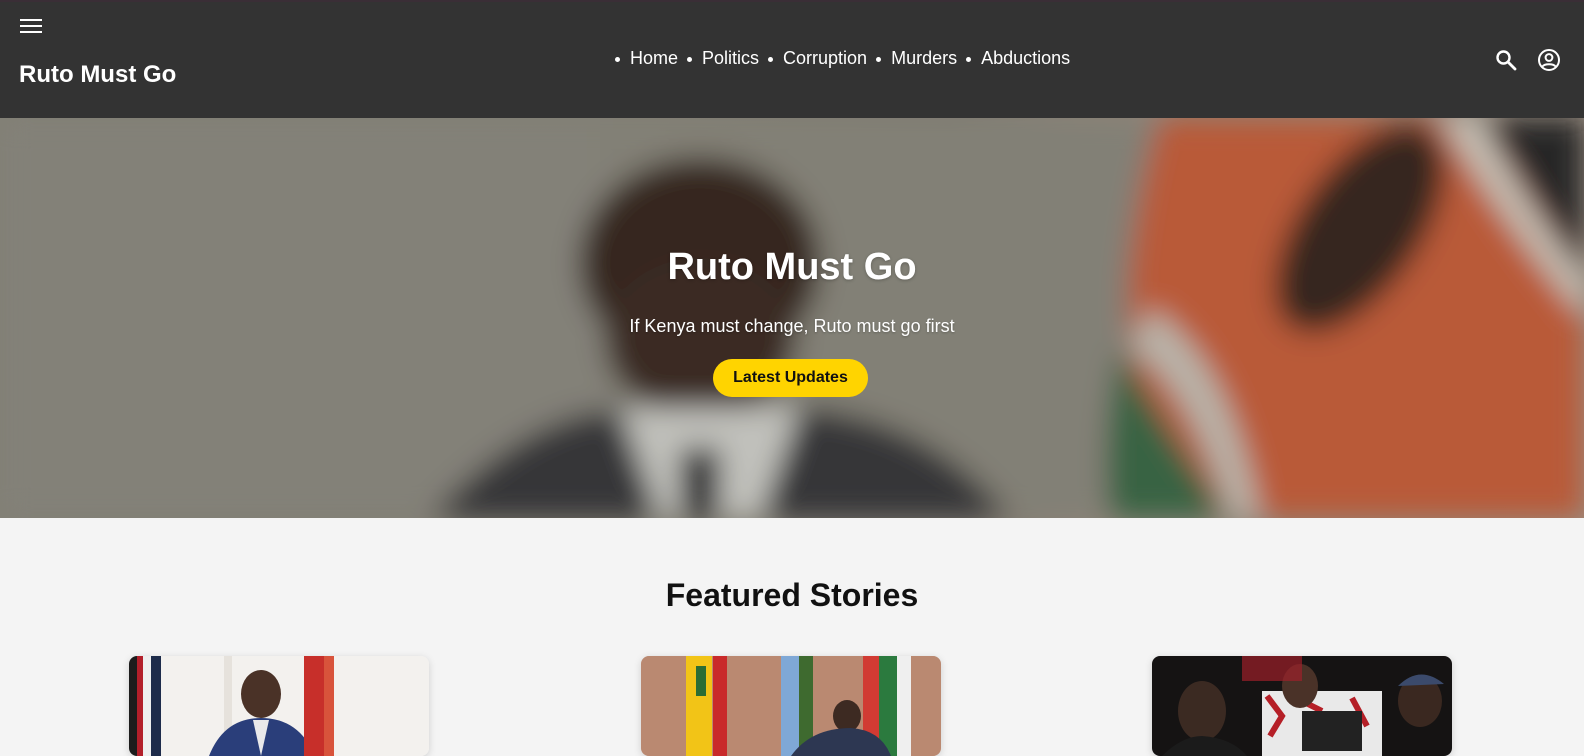 The height and width of the screenshot is (756, 1584). I want to click on nav-link-abductions: Abductions, so click(1025, 58).